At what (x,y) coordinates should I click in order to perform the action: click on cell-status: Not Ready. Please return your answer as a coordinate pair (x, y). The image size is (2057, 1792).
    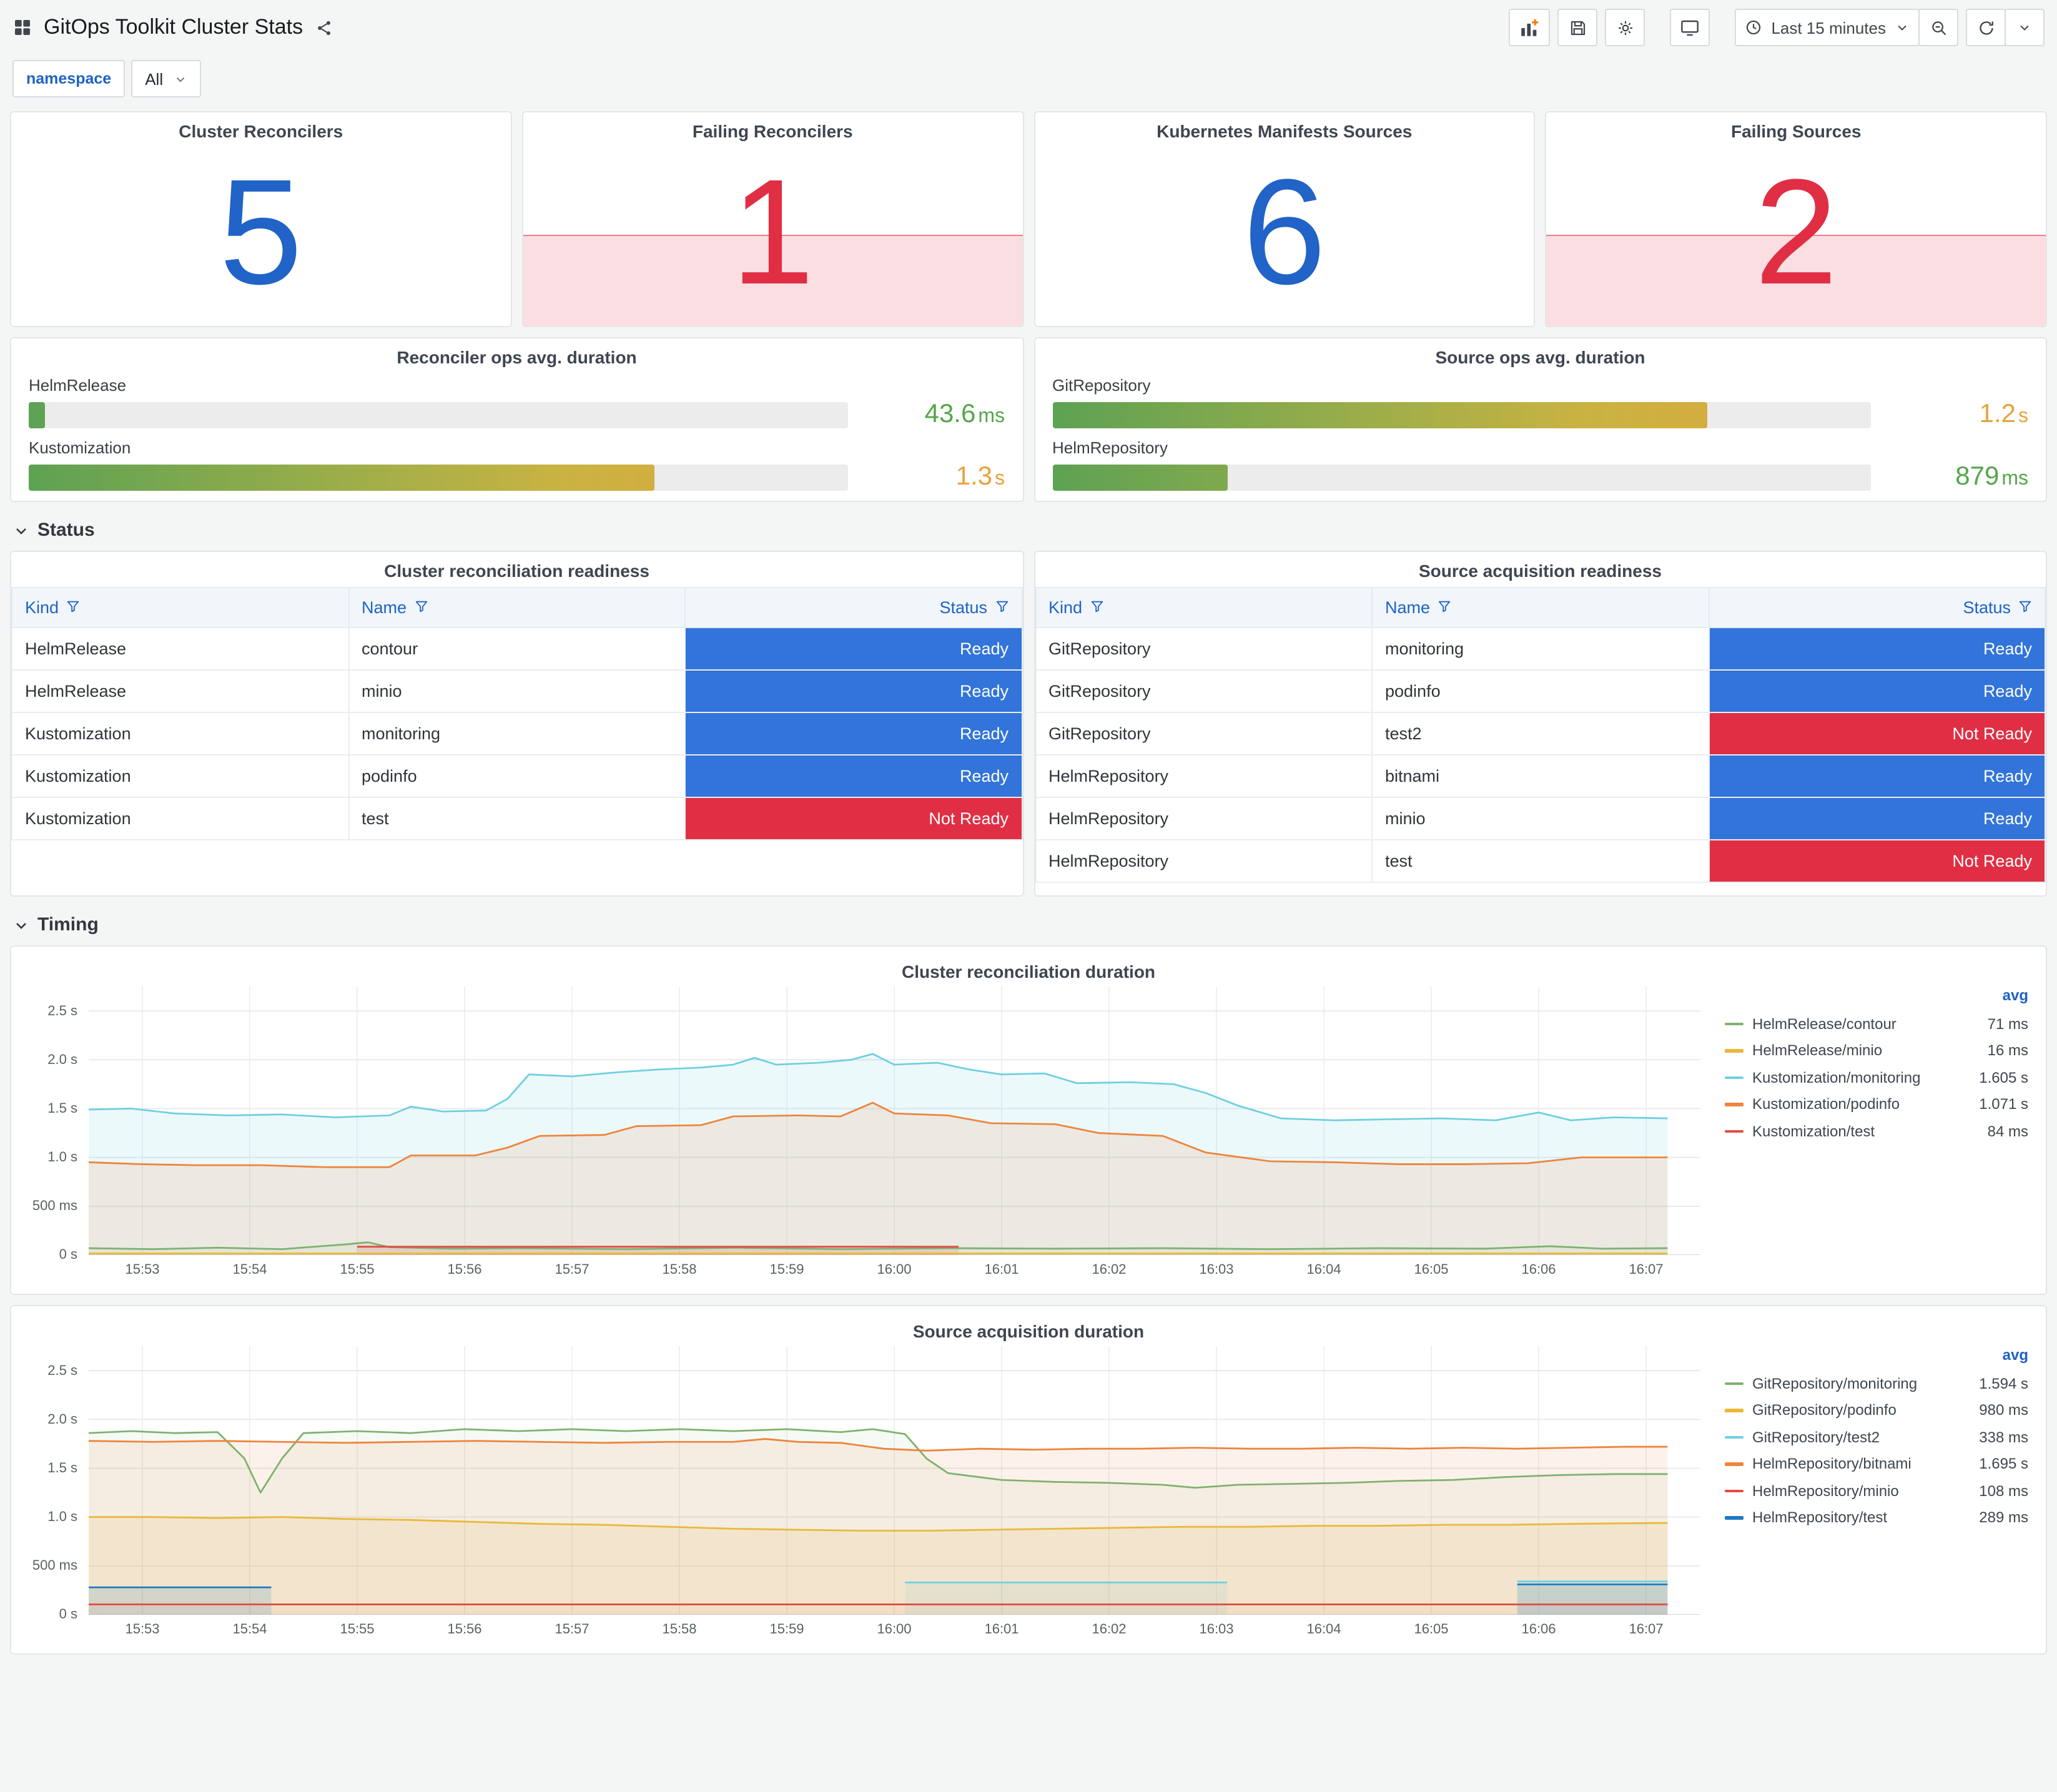
    Looking at the image, I should click on (1877, 734).